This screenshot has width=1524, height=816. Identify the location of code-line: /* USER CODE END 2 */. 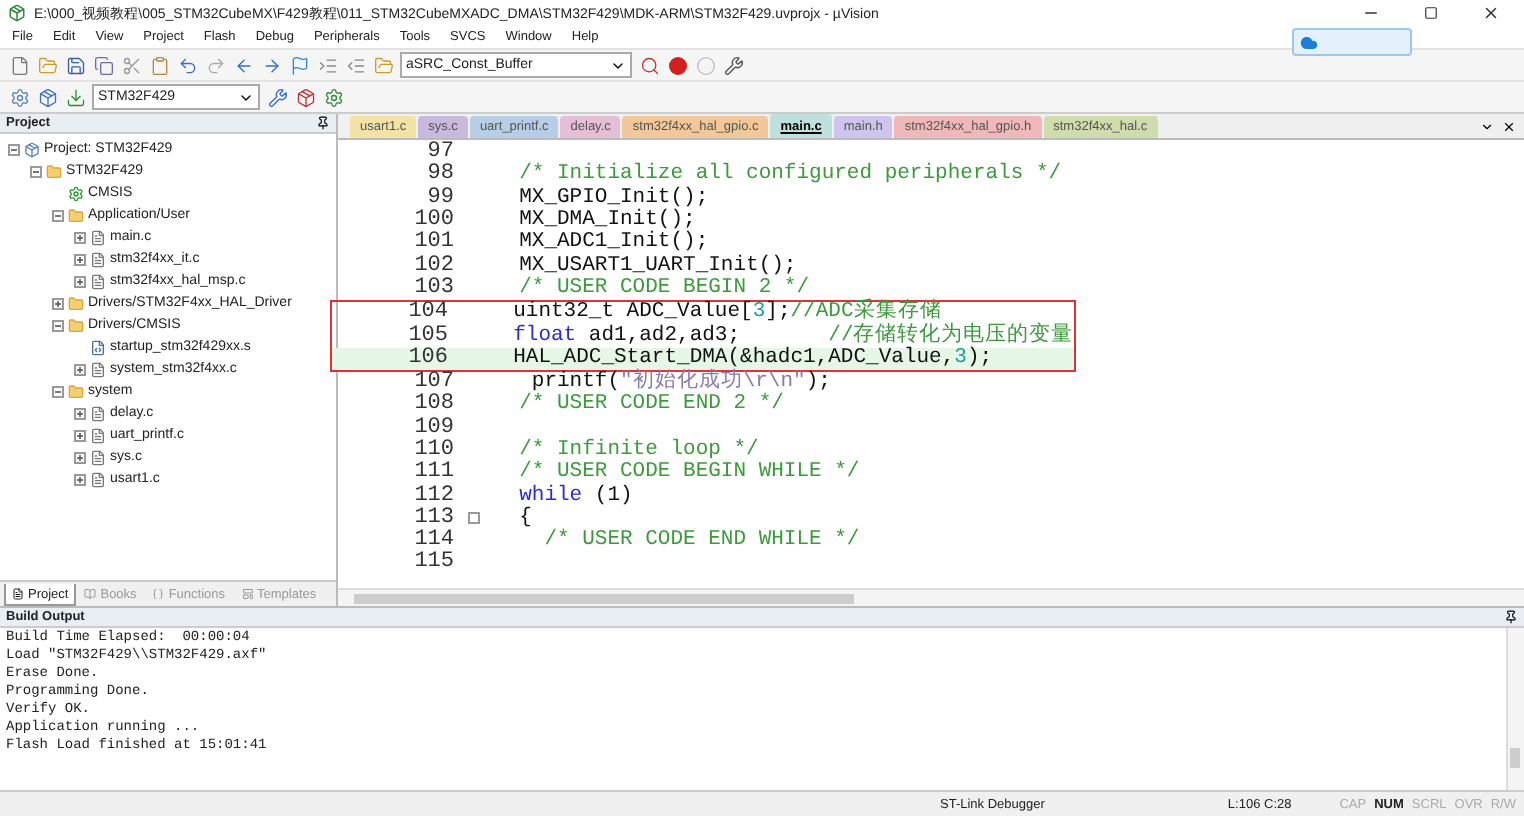
(650, 405).